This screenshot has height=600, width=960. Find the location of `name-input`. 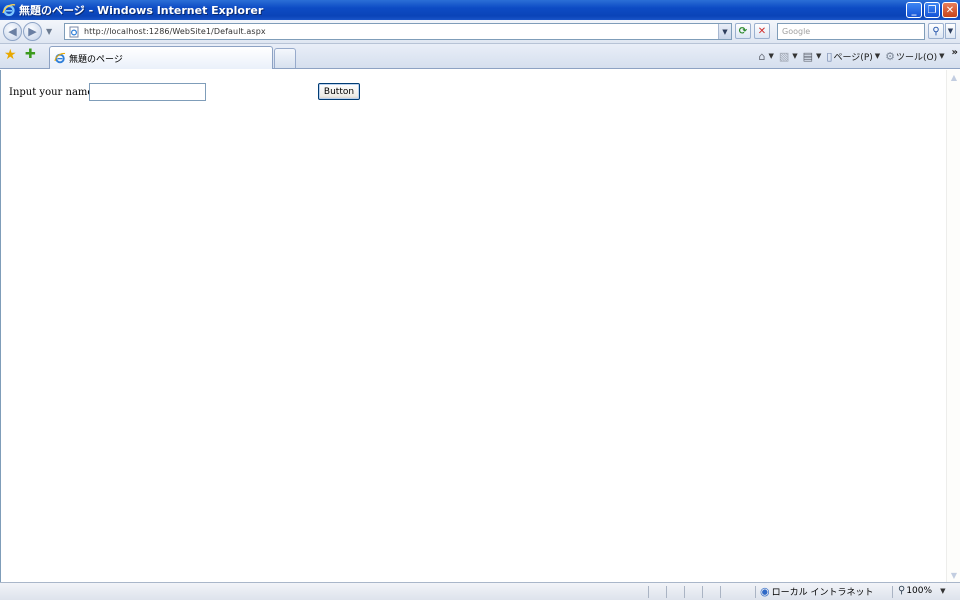

name-input is located at coordinates (147, 92).